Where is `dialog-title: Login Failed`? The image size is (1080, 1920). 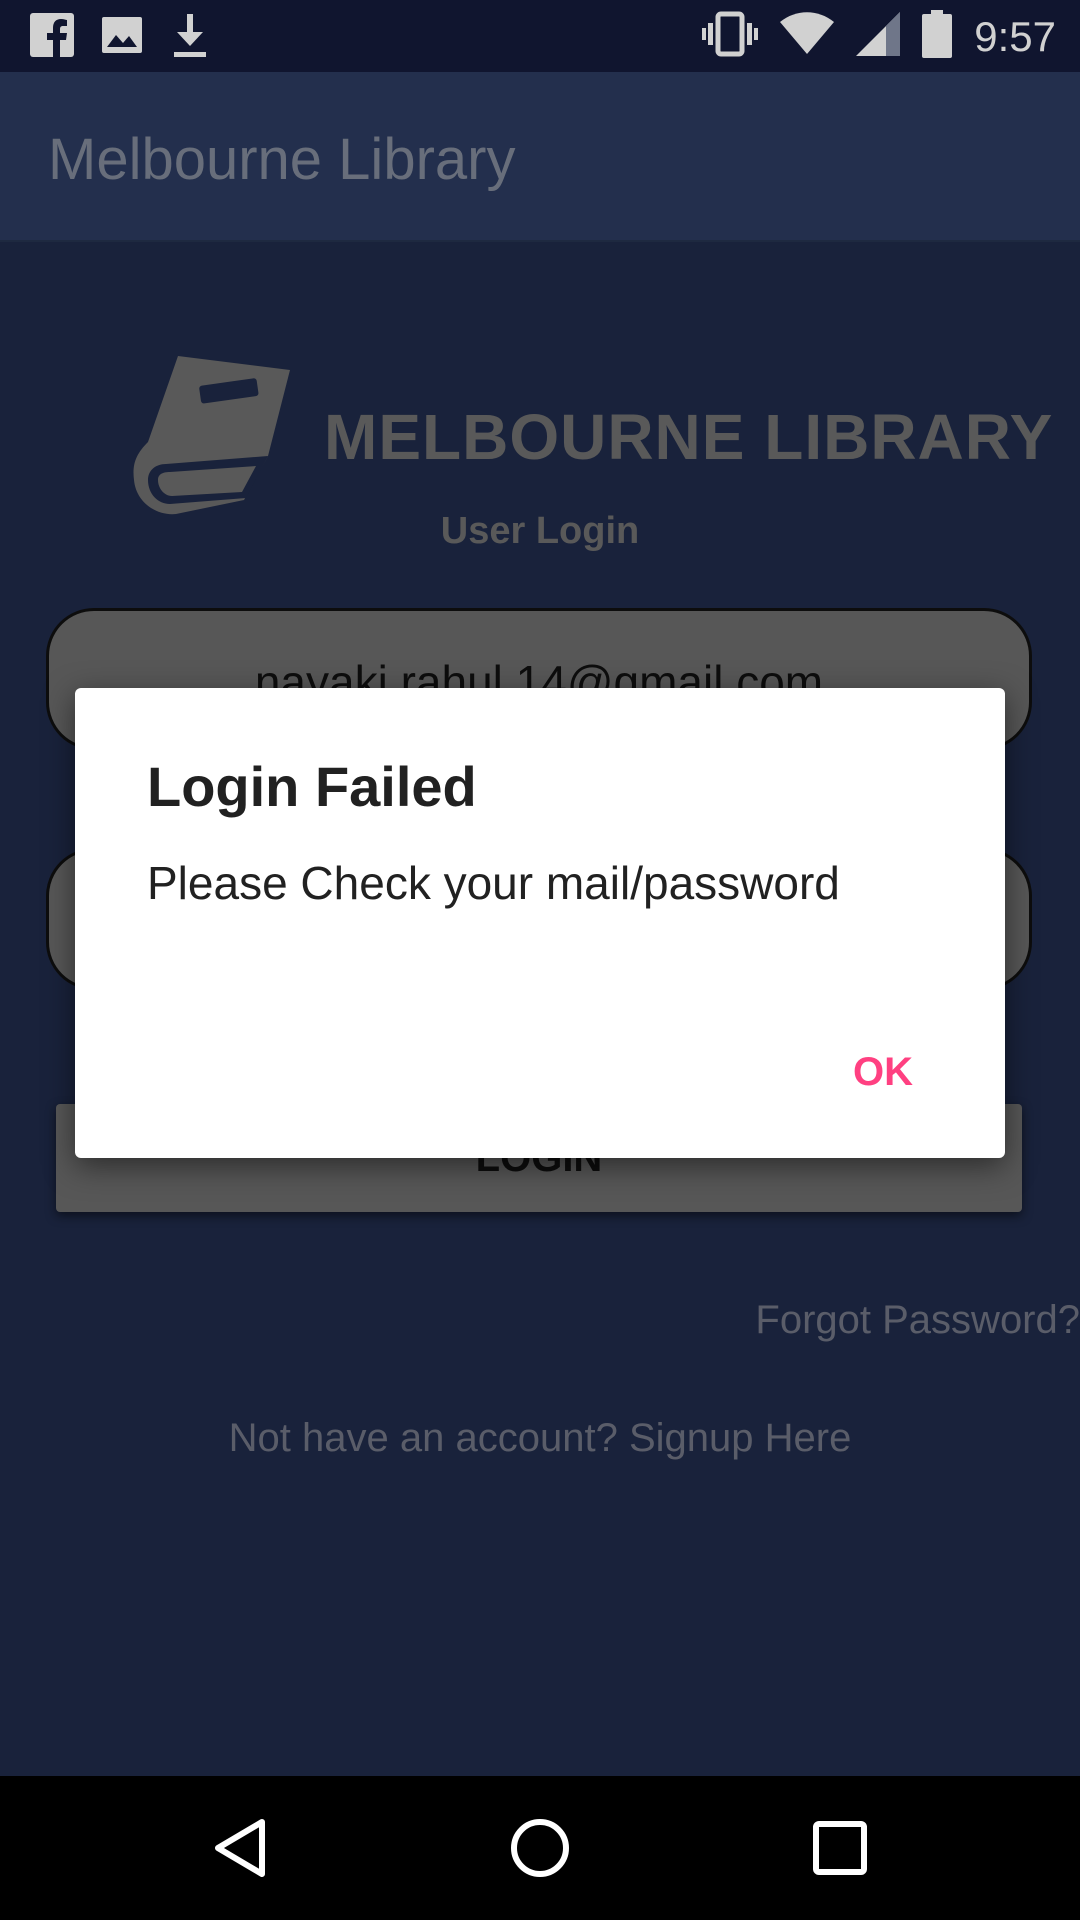
dialog-title: Login Failed is located at coordinates (312, 786).